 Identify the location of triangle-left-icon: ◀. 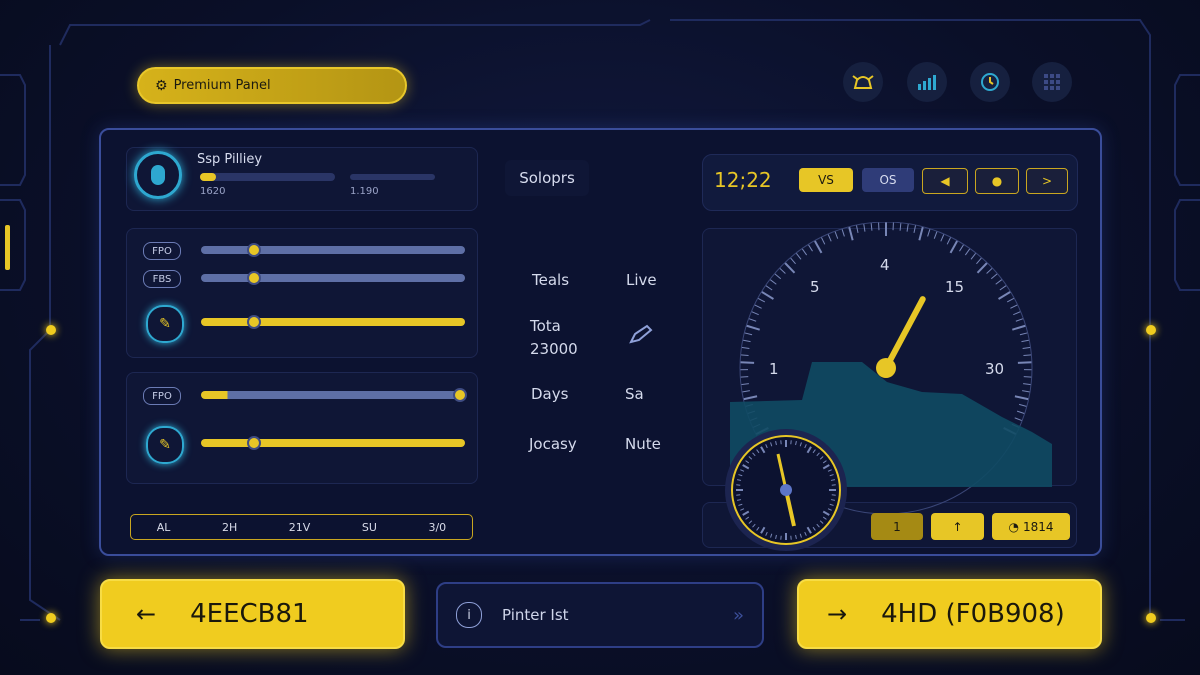
(945, 181).